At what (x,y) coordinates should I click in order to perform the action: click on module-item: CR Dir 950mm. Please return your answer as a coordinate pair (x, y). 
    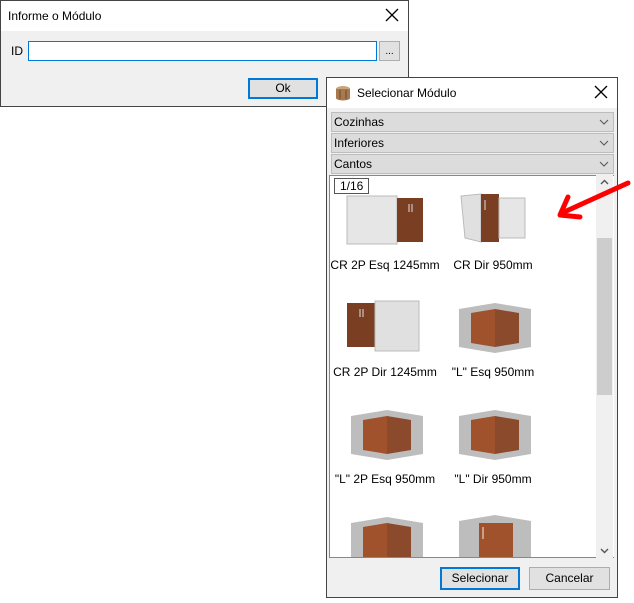
    Looking at the image, I should click on (493, 231).